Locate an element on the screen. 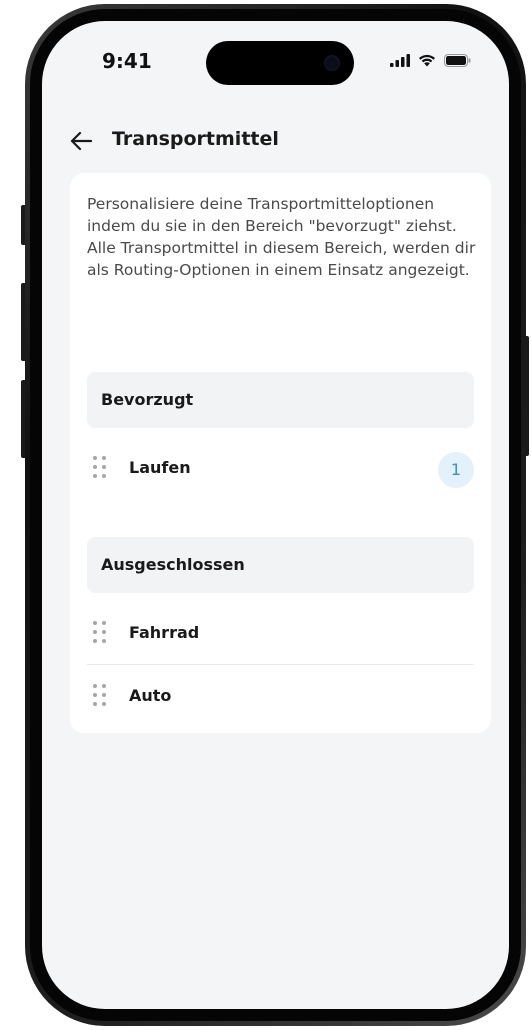  status-icons is located at coordinates (430, 60).